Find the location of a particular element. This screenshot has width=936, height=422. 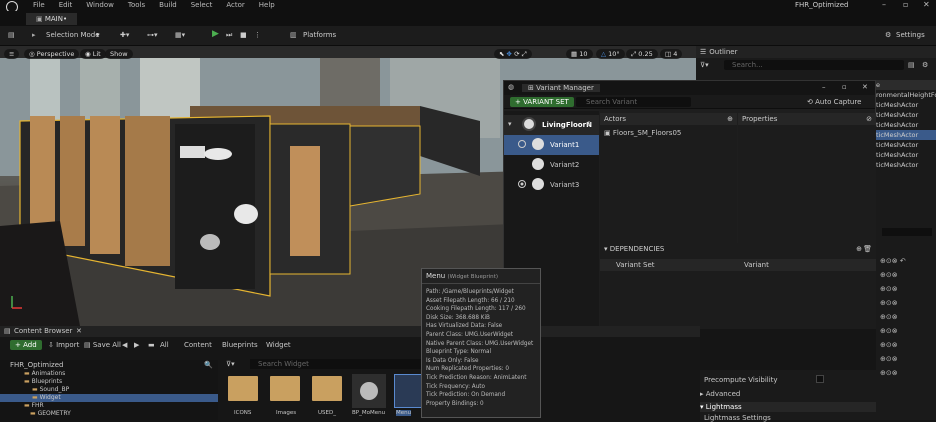

transform-tools: ⬉ ✥ ⟳ ⤢ is located at coordinates (513, 54).